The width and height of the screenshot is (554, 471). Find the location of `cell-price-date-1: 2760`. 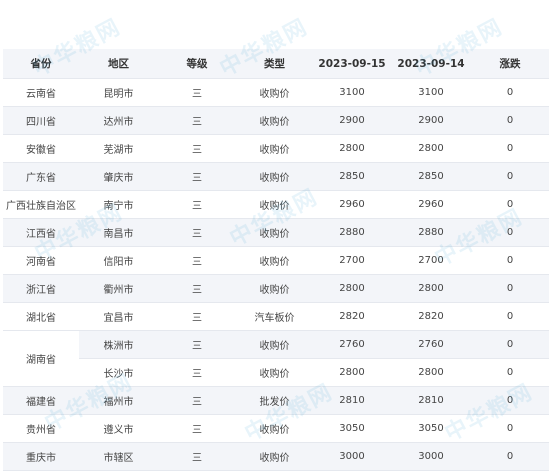

cell-price-date-1: 2760 is located at coordinates (352, 344).